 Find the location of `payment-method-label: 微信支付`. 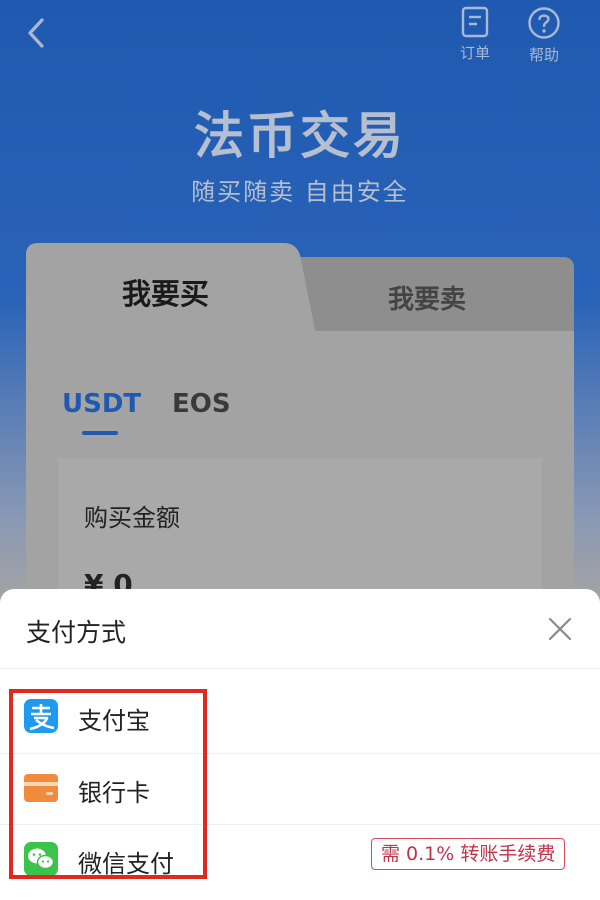

payment-method-label: 微信支付 is located at coordinates (126, 864).